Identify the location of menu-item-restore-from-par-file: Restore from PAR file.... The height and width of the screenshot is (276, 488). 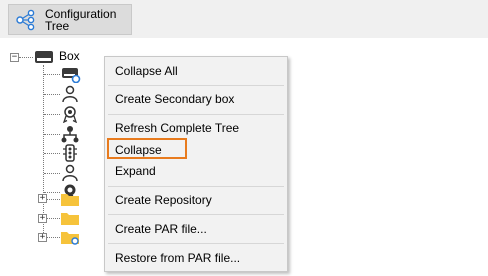
(177, 258).